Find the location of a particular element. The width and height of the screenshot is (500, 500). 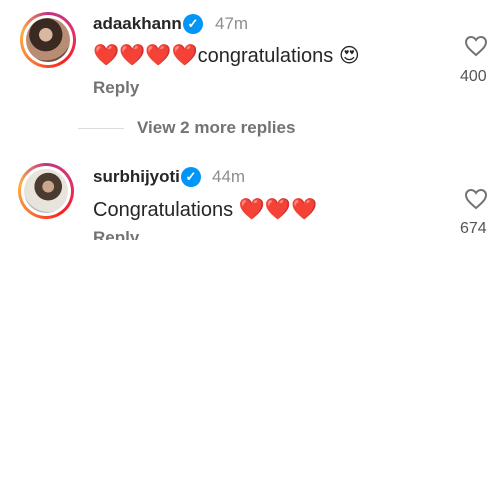

comment-text: Congratulations ❤️❤️❤️ is located at coordinates (205, 209).